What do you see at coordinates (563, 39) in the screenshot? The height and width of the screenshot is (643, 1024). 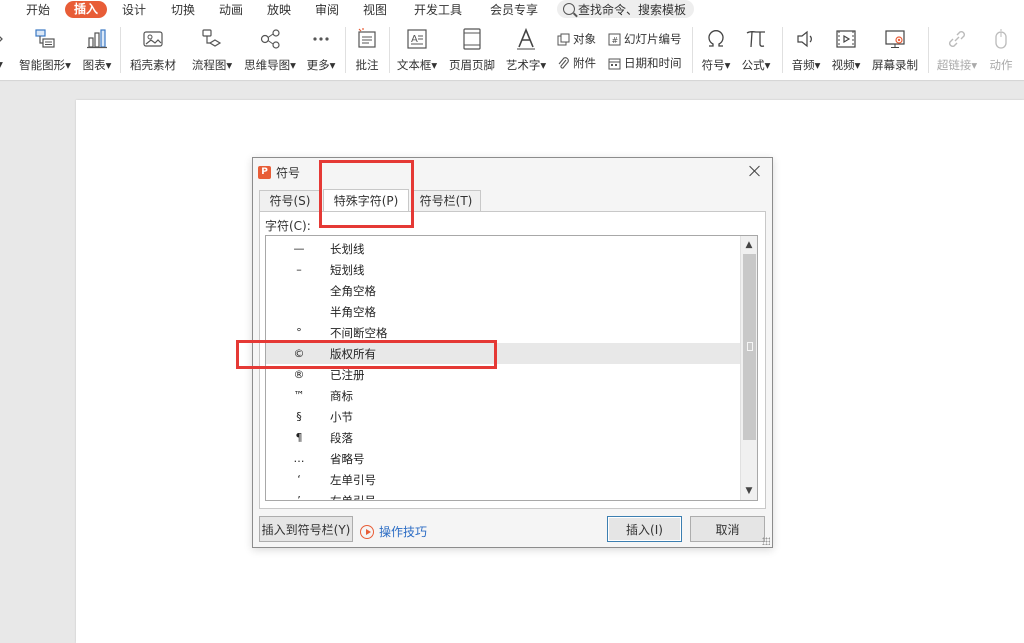 I see `object-icon` at bounding box center [563, 39].